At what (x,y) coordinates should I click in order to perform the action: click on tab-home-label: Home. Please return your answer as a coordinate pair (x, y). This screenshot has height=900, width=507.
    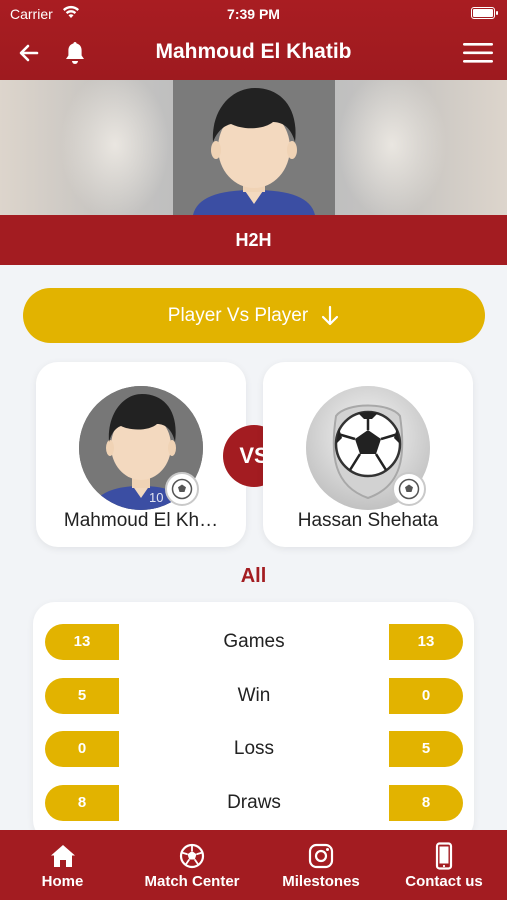
    Looking at the image, I should click on (62, 881).